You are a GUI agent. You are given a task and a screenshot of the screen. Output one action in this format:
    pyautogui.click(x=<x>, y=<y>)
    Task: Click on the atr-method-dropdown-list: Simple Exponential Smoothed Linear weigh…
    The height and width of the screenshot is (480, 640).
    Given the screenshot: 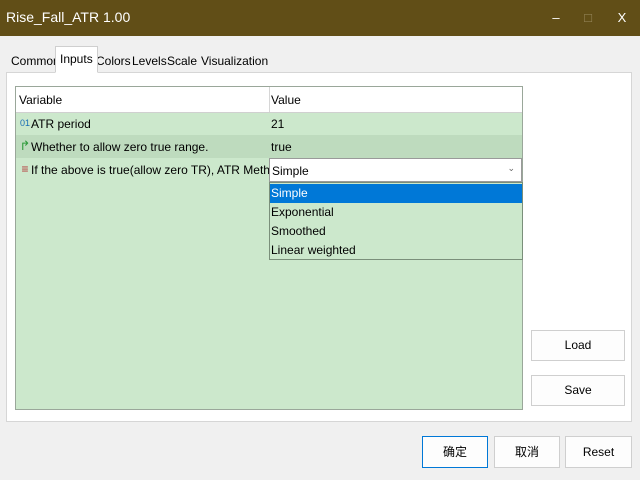 What is the action you would take?
    pyautogui.click(x=396, y=221)
    